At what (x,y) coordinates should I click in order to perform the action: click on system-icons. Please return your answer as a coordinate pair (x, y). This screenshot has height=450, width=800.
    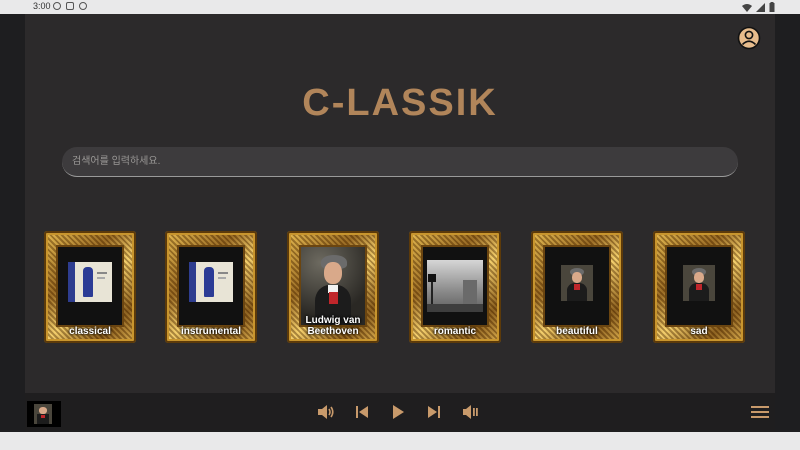
    Looking at the image, I should click on (758, 7).